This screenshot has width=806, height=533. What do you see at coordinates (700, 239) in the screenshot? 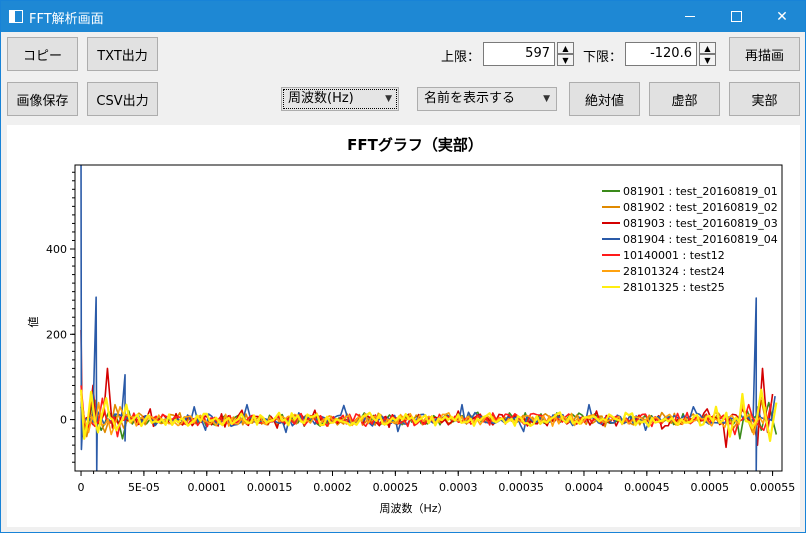
I see `legend-entry: 081904 : test_20160819_04` at bounding box center [700, 239].